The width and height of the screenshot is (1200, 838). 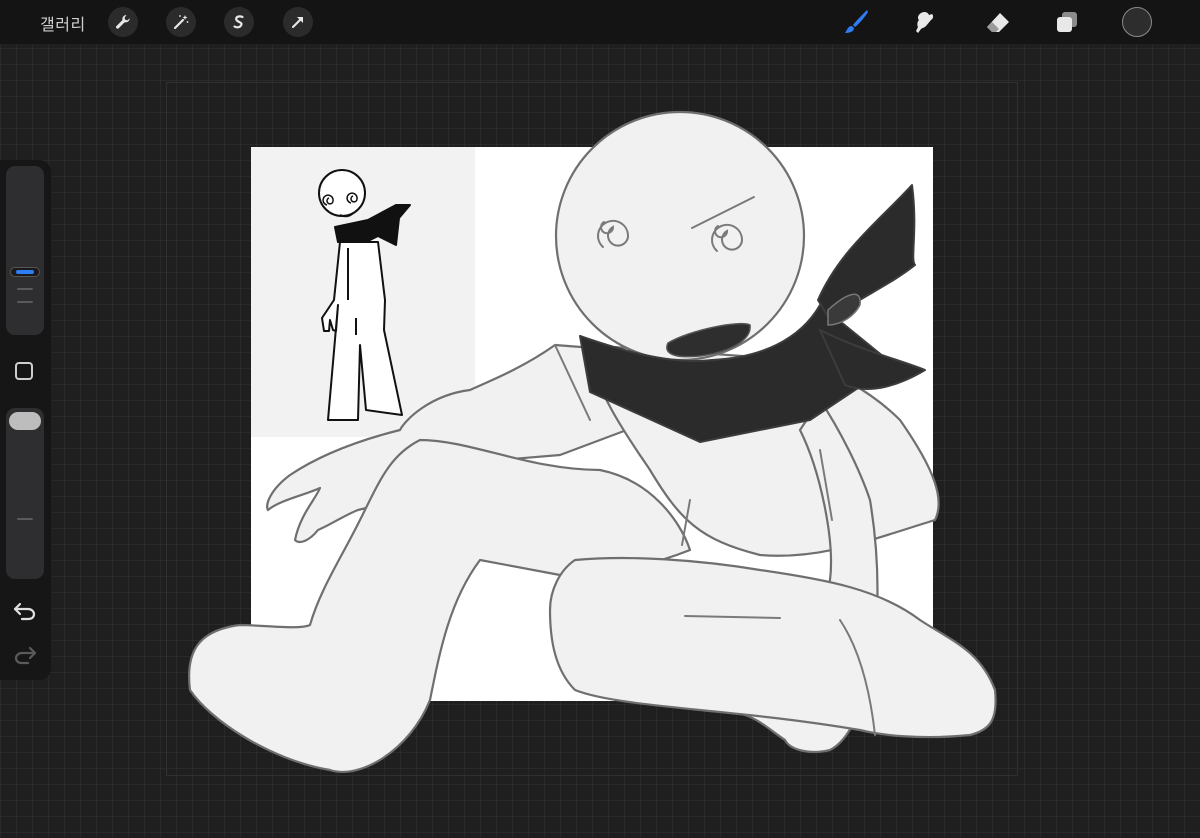 What do you see at coordinates (24, 371) in the screenshot?
I see `modify-square-icon` at bounding box center [24, 371].